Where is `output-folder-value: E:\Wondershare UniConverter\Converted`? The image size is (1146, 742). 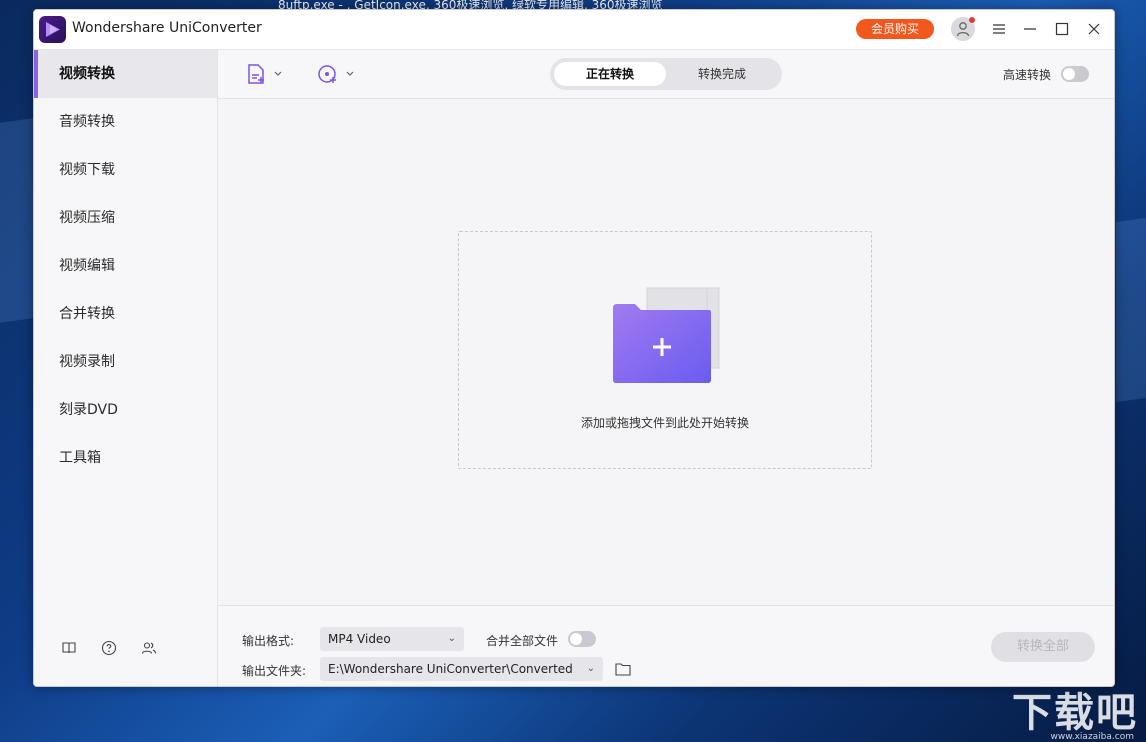 output-folder-value: E:\Wondershare UniConverter\Converted is located at coordinates (450, 669).